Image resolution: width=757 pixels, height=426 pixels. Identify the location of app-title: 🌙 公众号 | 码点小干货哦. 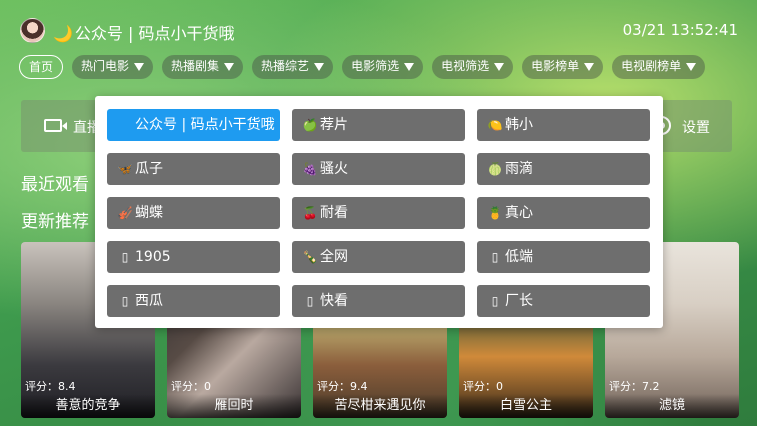
(144, 32).